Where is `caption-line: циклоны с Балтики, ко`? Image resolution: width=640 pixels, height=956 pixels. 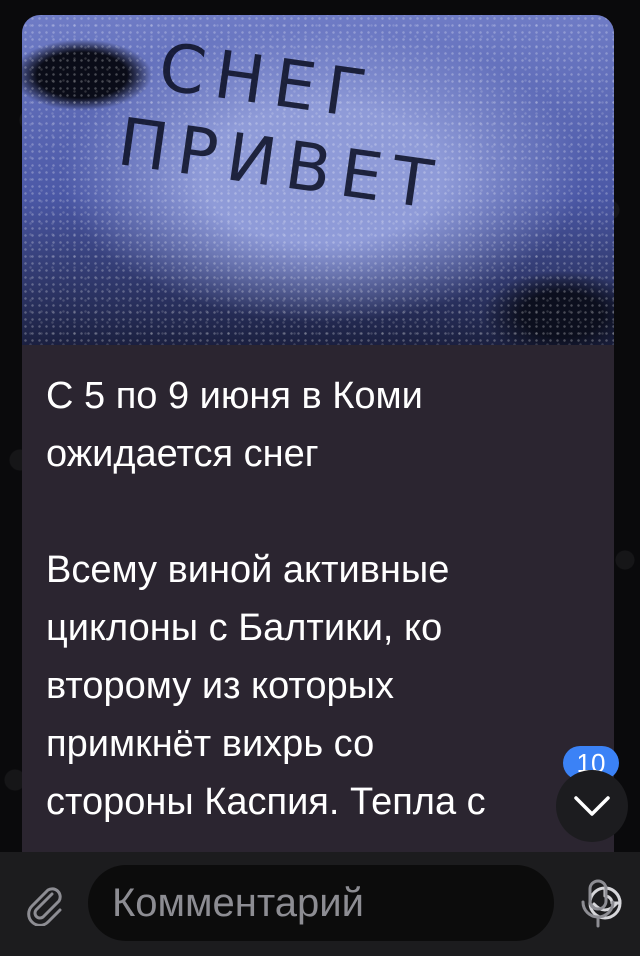 caption-line: циклоны с Балтики, ко is located at coordinates (244, 628).